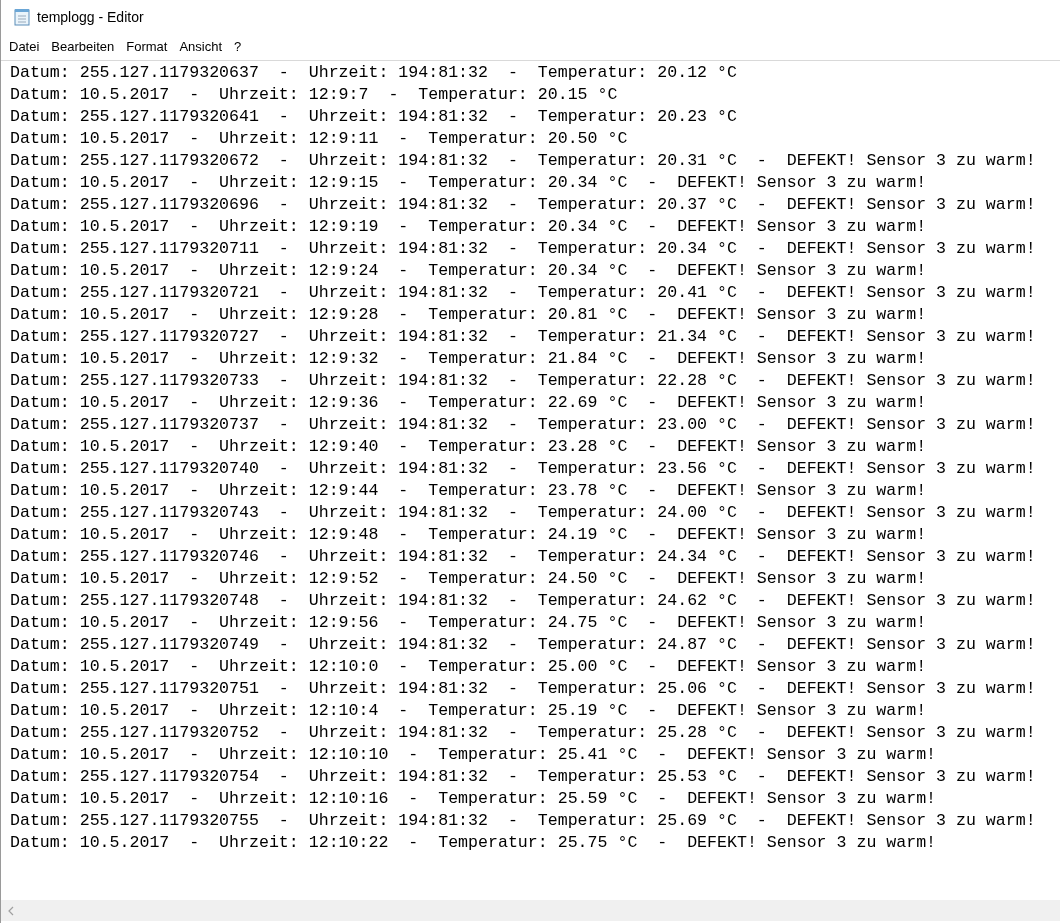  What do you see at coordinates (90, 17) in the screenshot?
I see `window-title: templogg - Editor` at bounding box center [90, 17].